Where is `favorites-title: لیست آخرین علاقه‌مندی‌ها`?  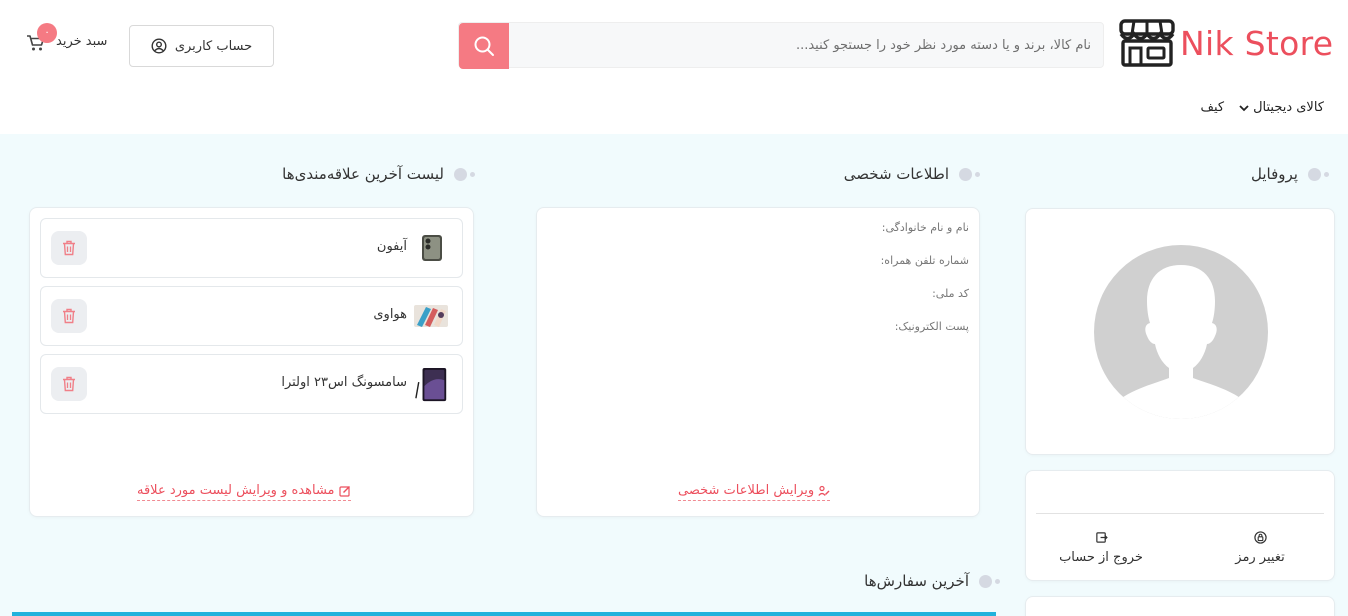 favorites-title: لیست آخرین علاقه‌مندی‌ها is located at coordinates (378, 174).